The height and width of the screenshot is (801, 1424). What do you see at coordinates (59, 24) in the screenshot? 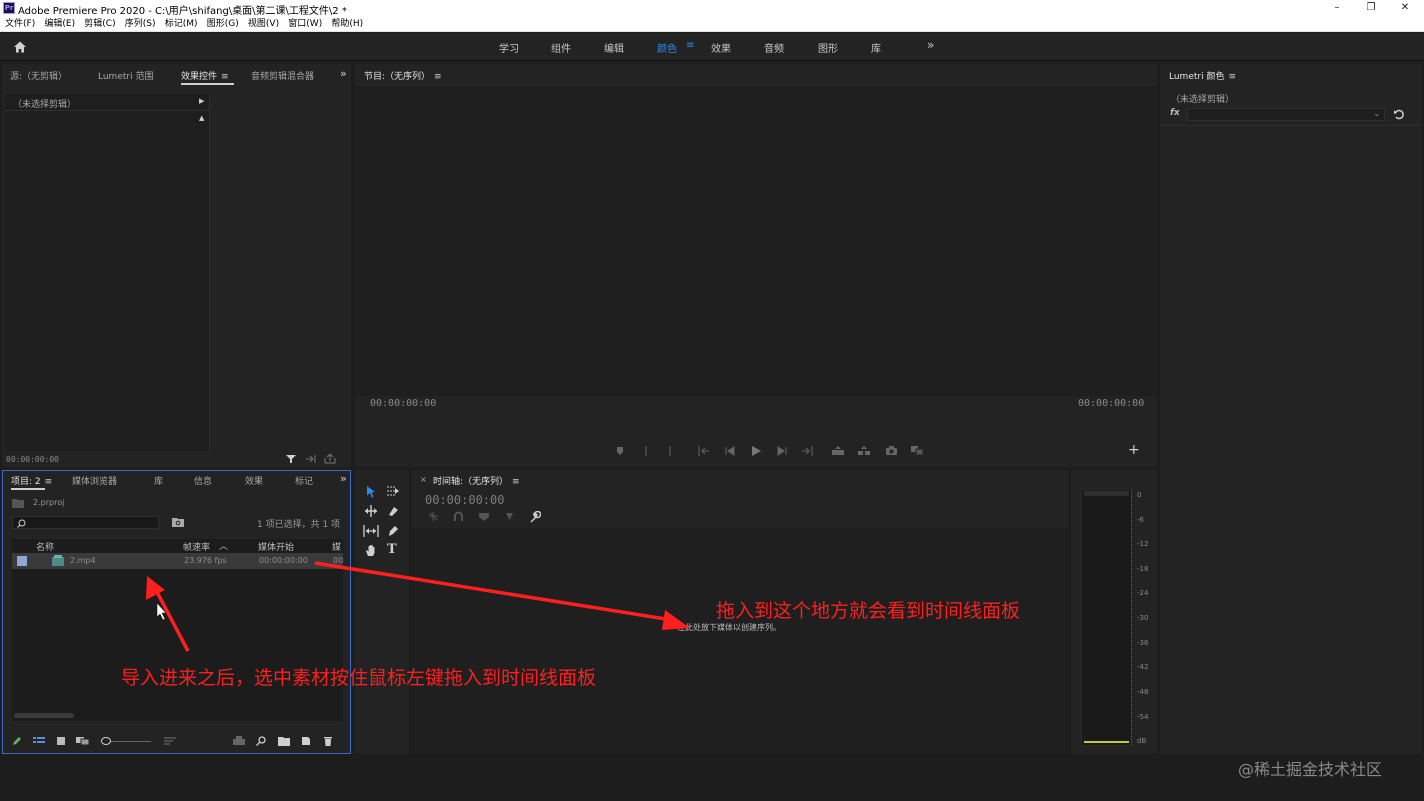
I see `menu-edit: 编辑(E)` at bounding box center [59, 24].